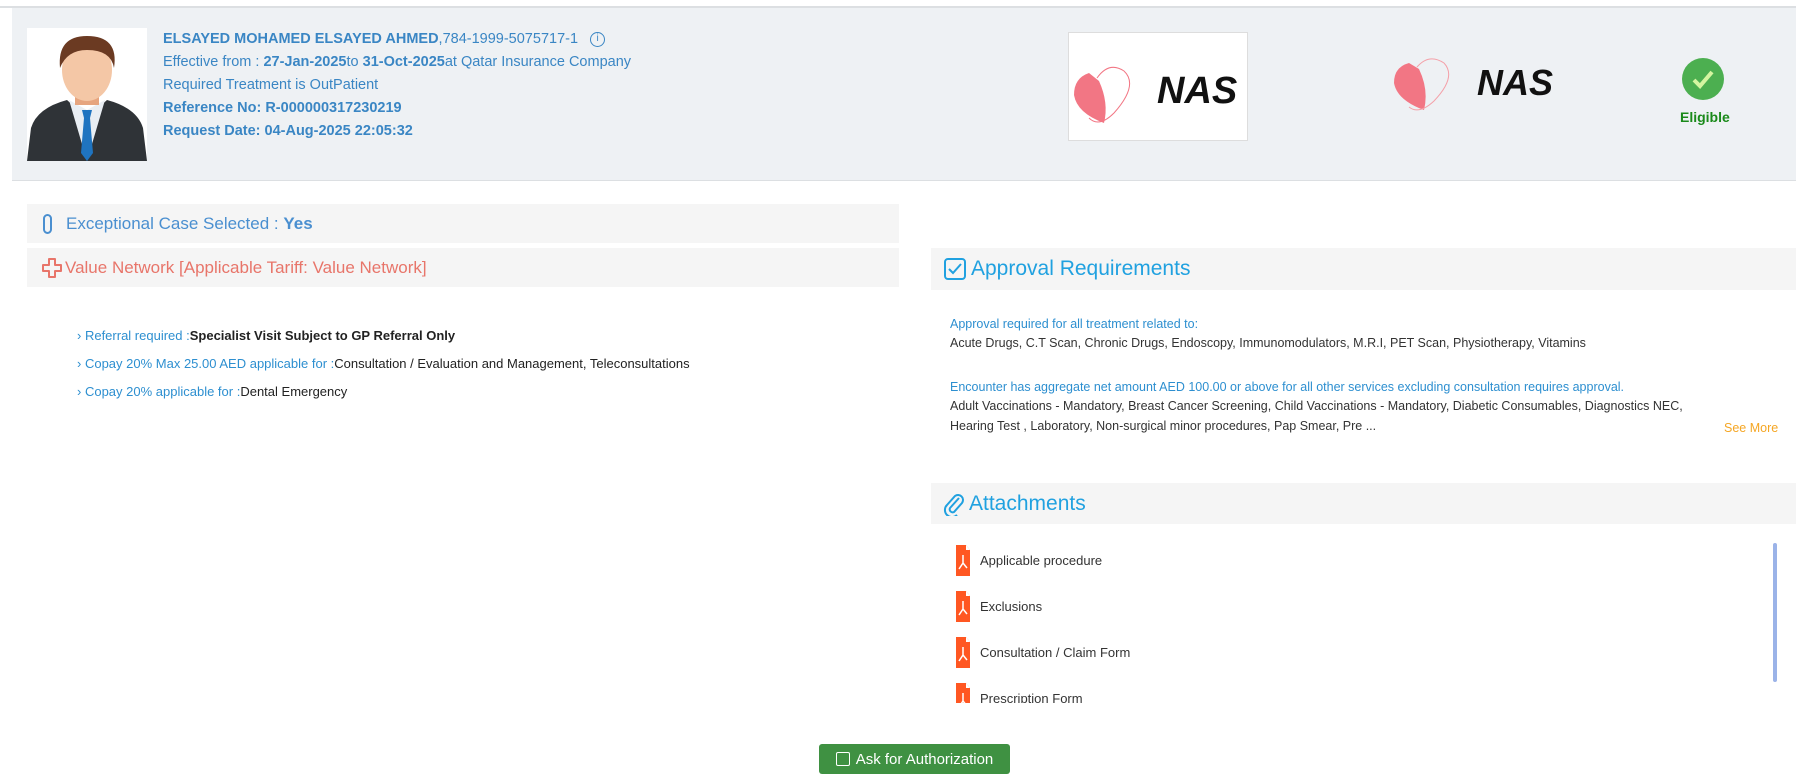  I want to click on request-date: Request Date: 04-Aug-2025 22:05:32, so click(288, 131).